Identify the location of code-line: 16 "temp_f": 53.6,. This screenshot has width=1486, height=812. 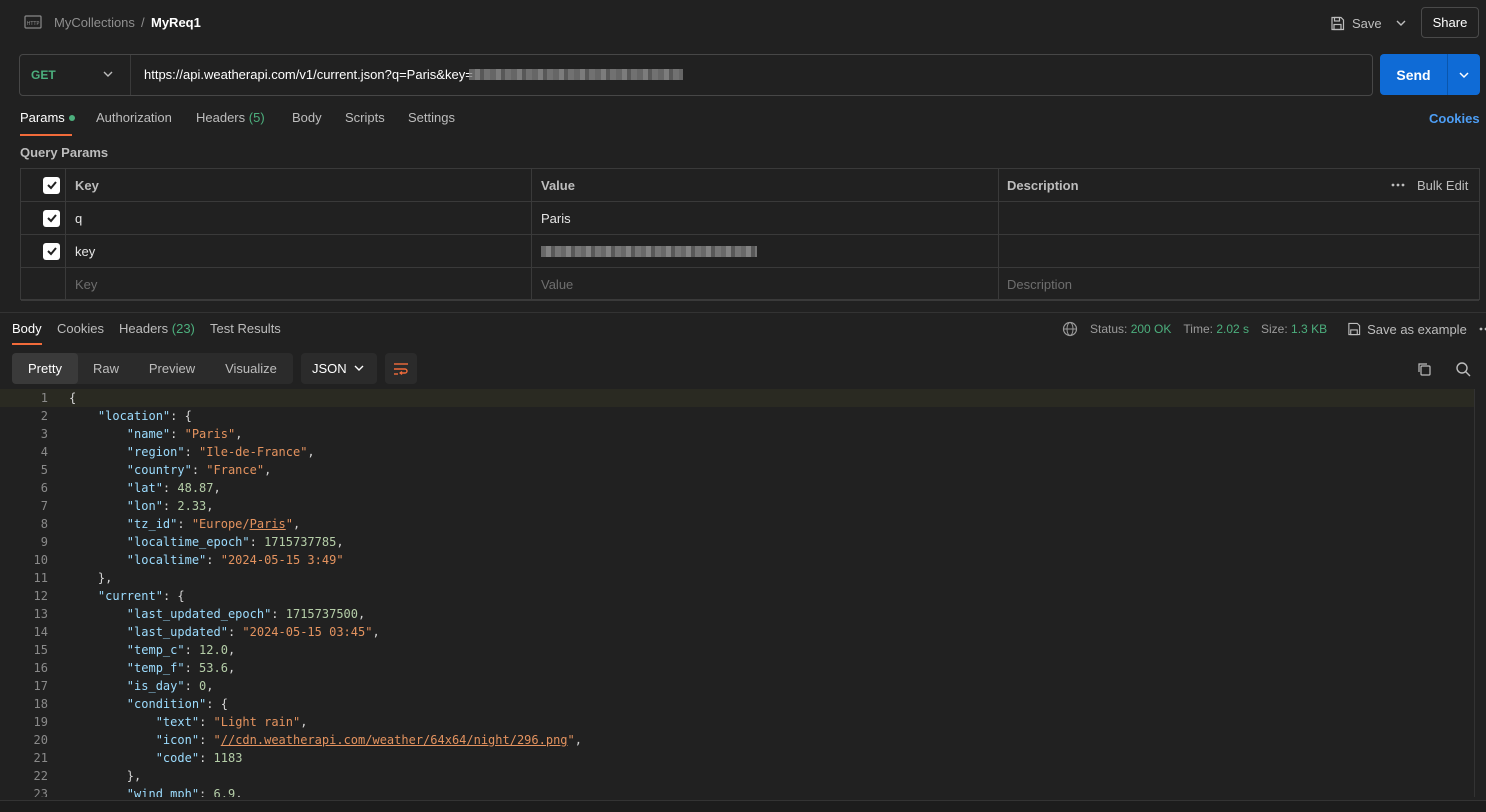
(737, 668).